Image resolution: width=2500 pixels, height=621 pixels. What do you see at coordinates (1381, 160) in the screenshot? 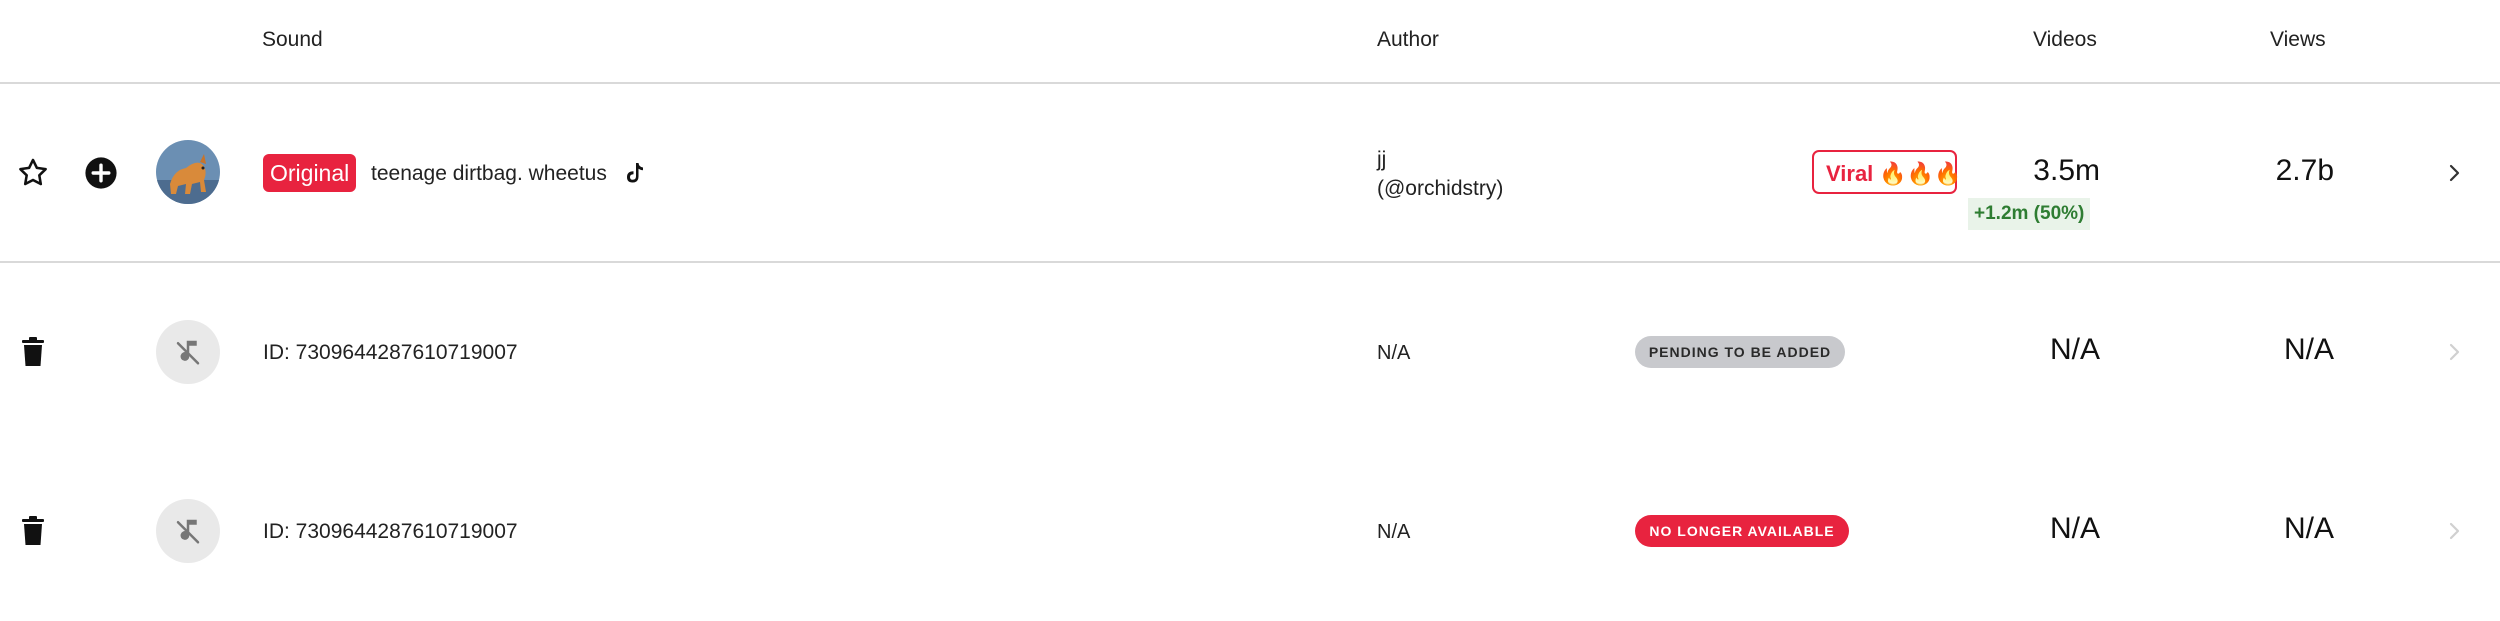
I see `author-name: jj` at bounding box center [1381, 160].